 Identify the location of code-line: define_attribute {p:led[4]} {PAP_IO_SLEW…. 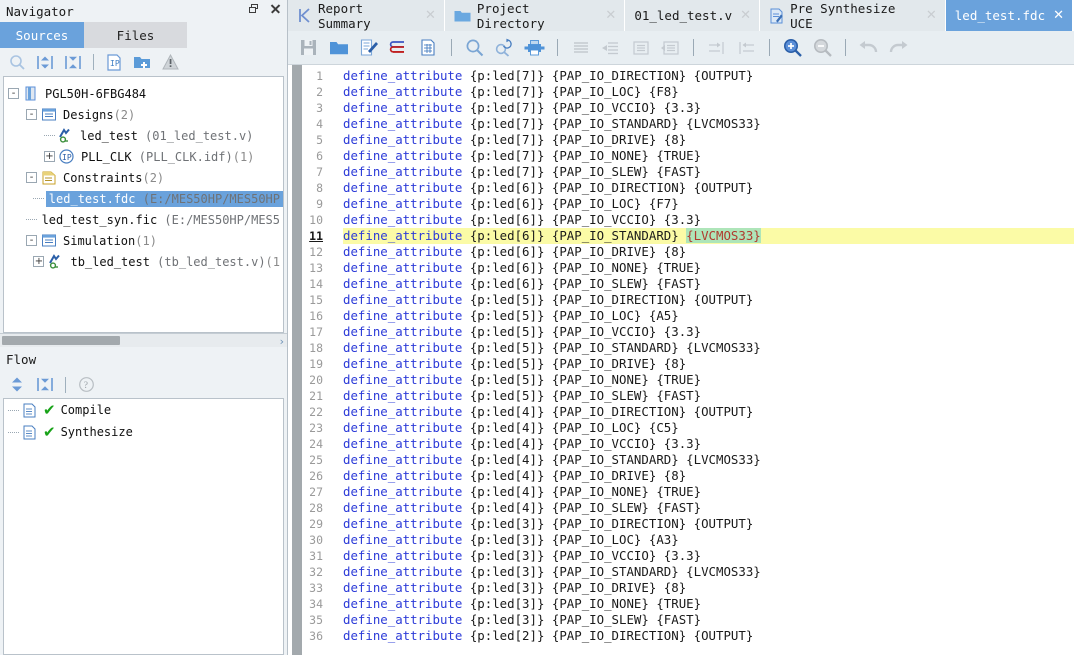
(708, 508).